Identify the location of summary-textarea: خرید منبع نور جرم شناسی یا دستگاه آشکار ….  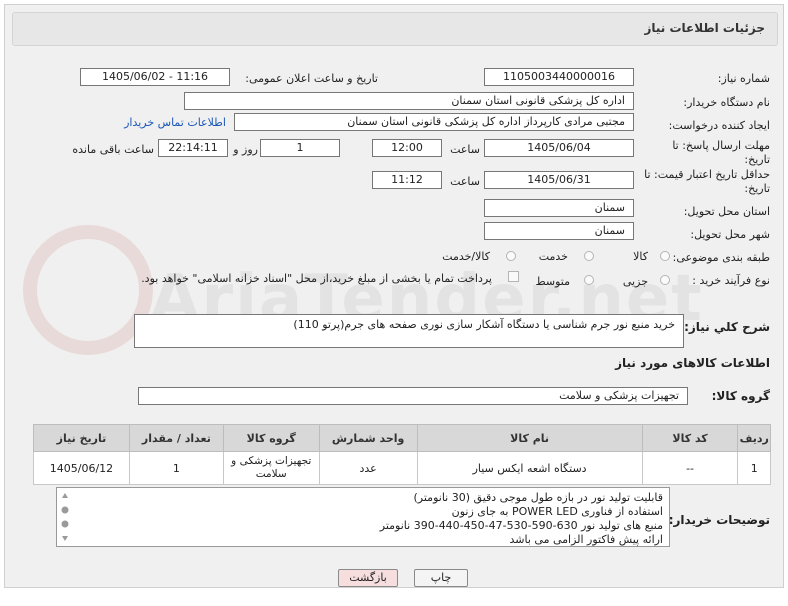
(409, 331).